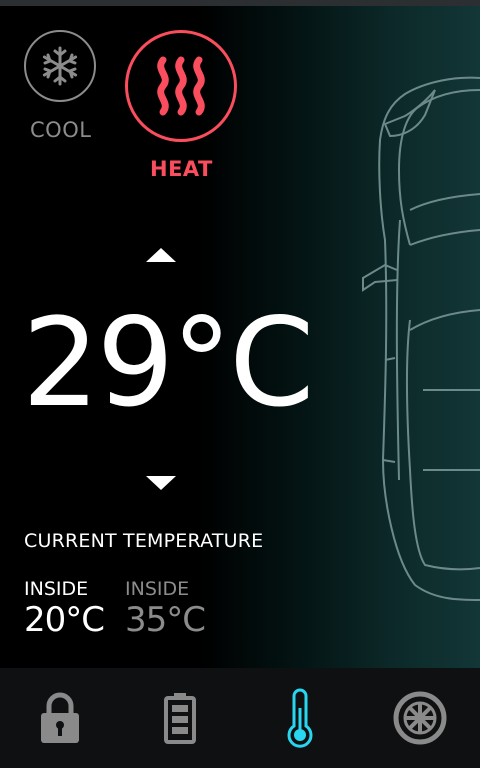 The width and height of the screenshot is (480, 768). Describe the element at coordinates (168, 363) in the screenshot. I see `setpoint-temperature: 29°C` at that location.